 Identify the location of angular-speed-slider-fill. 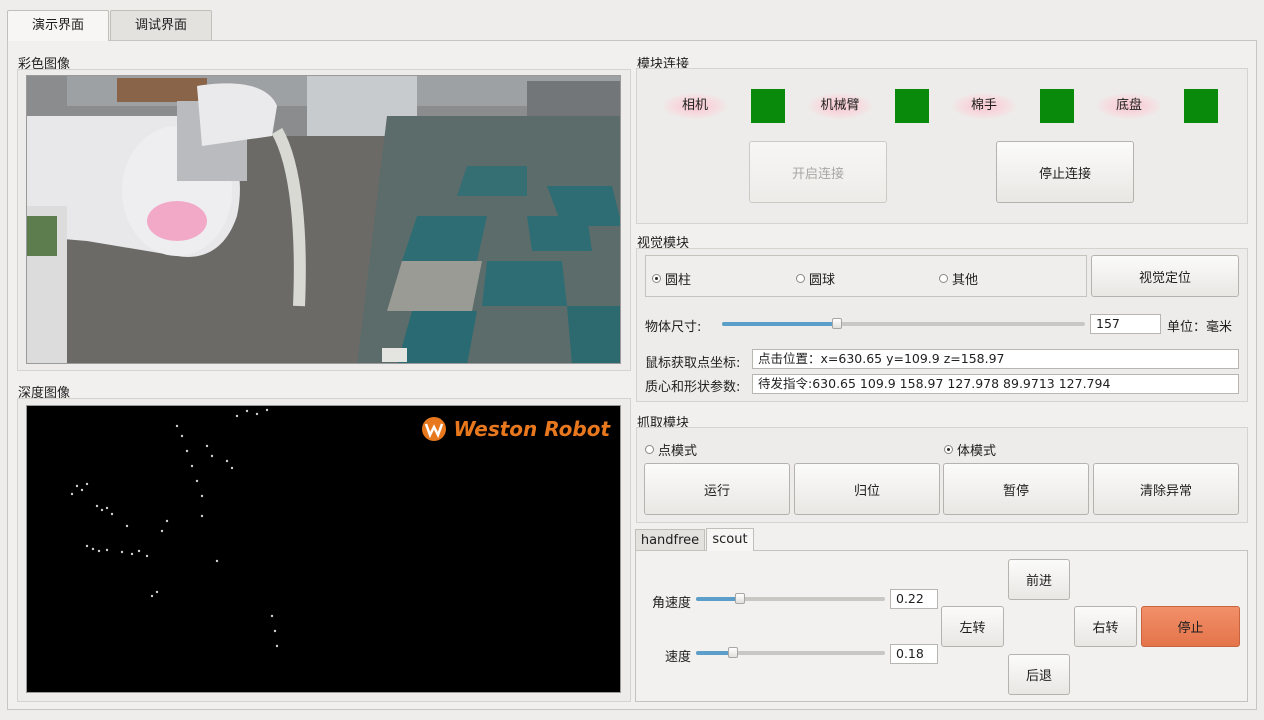
(717, 599).